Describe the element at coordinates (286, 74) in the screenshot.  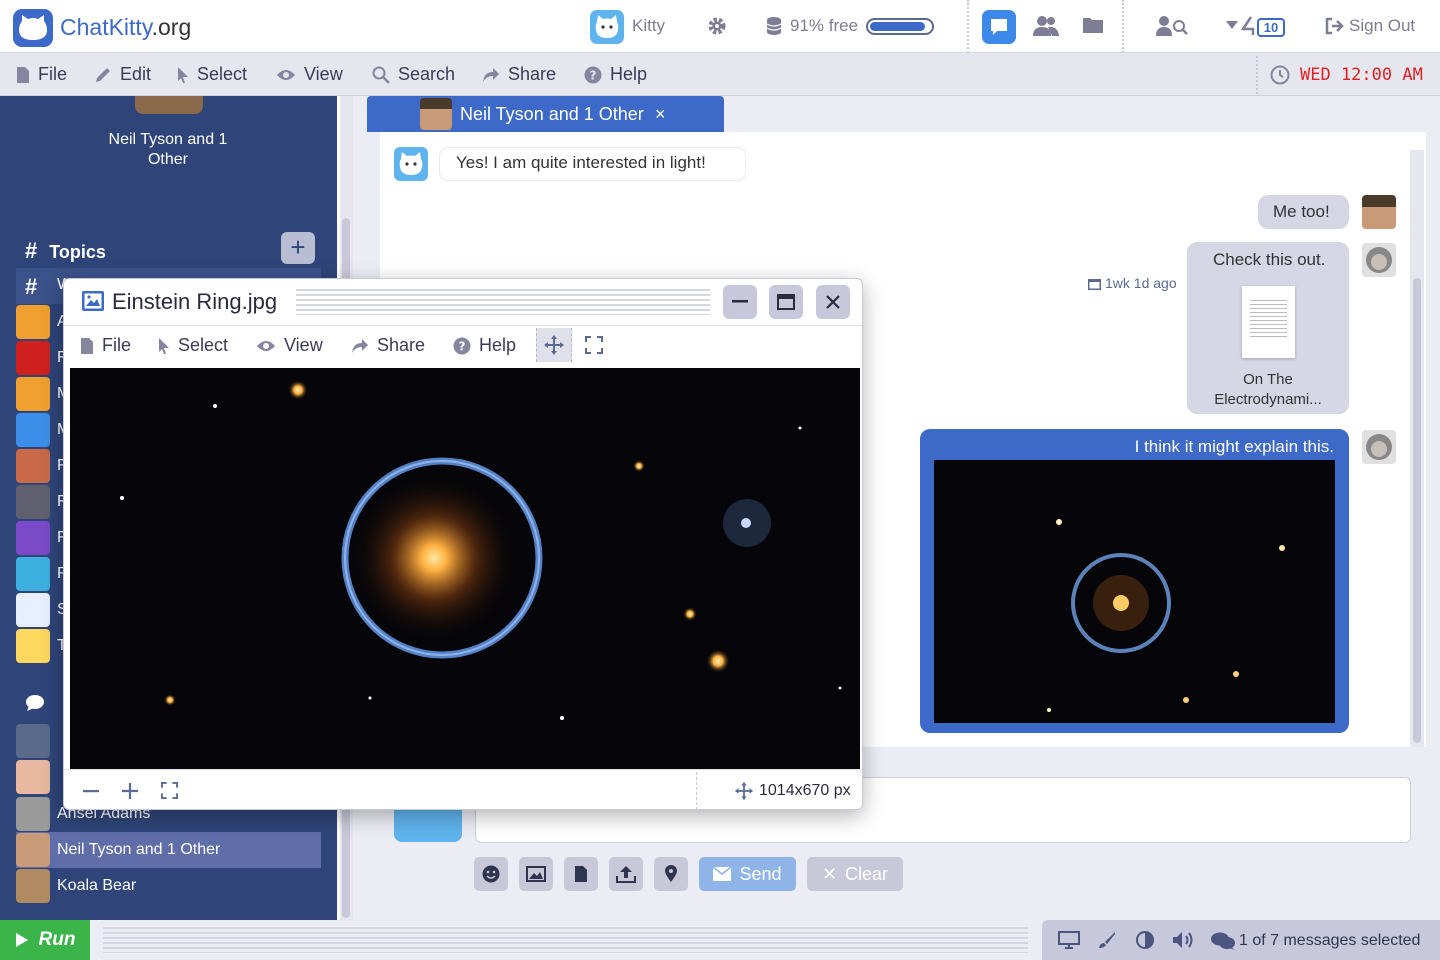
I see `eye-icon` at that location.